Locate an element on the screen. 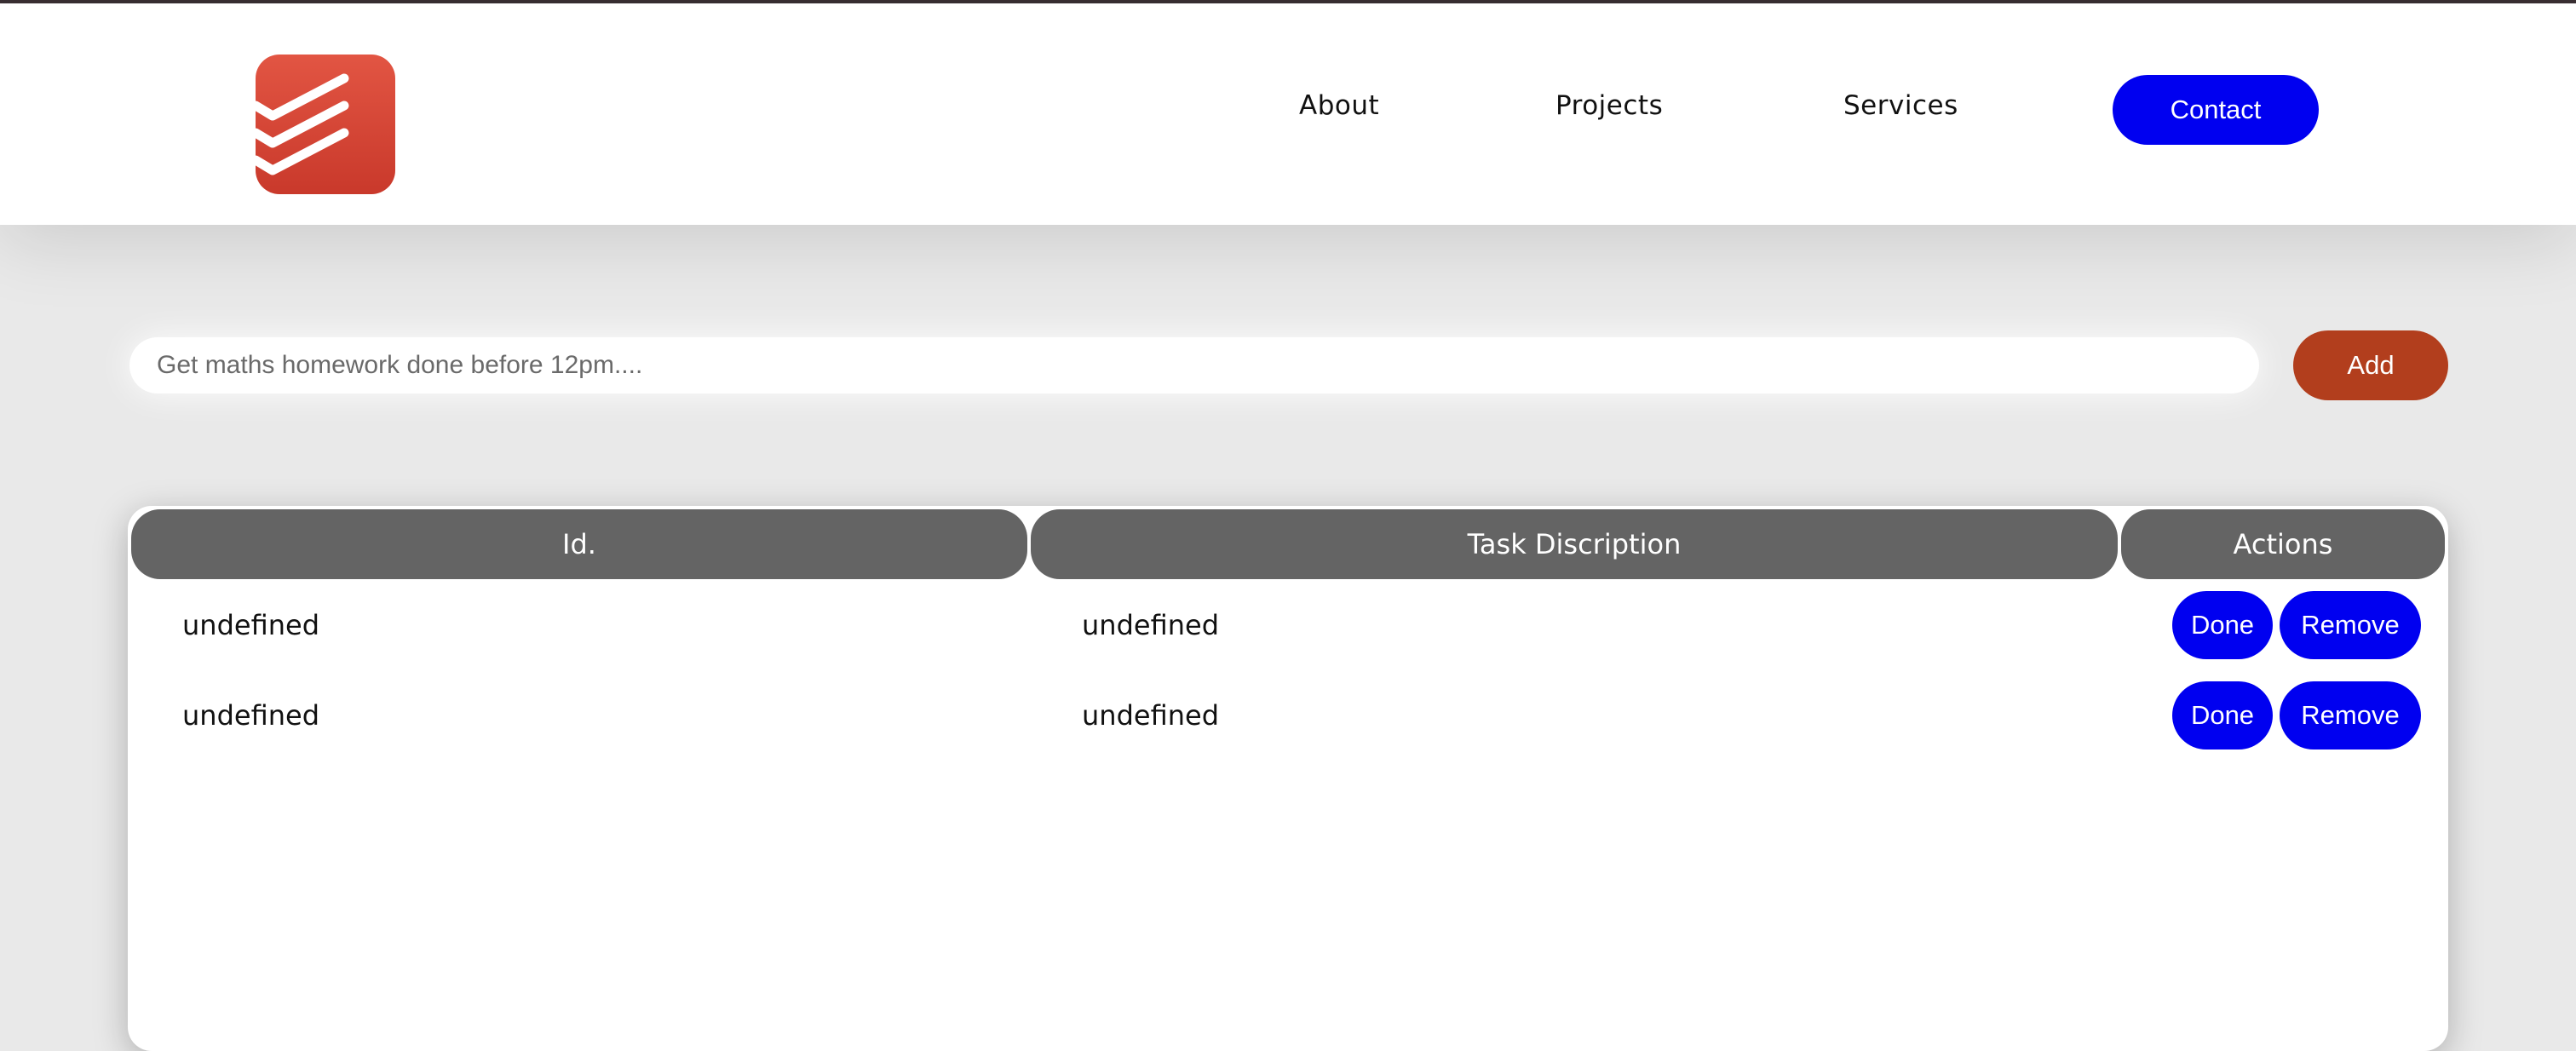 This screenshot has height=1051, width=2576. contact-button: Contact is located at coordinates (2216, 110).